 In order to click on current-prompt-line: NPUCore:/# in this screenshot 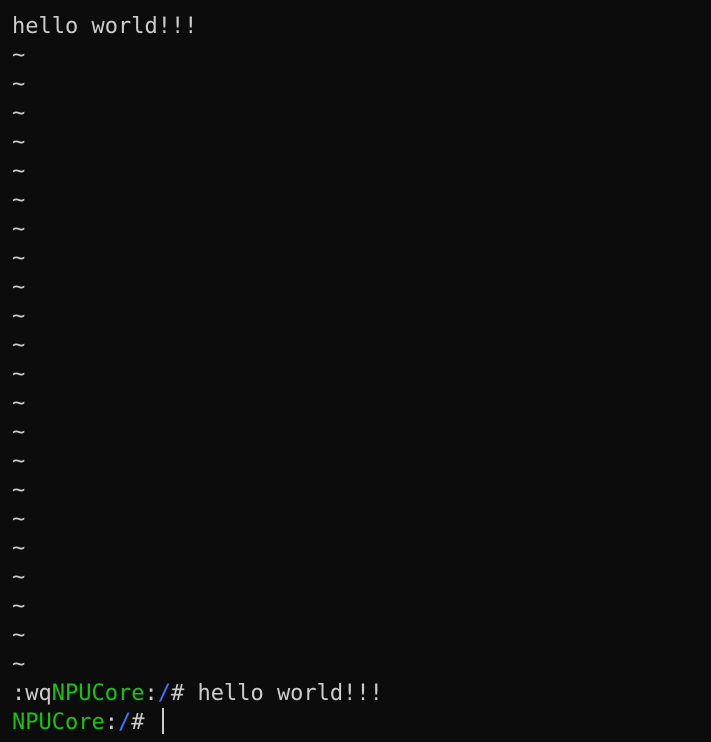, I will do `click(361, 722)`.